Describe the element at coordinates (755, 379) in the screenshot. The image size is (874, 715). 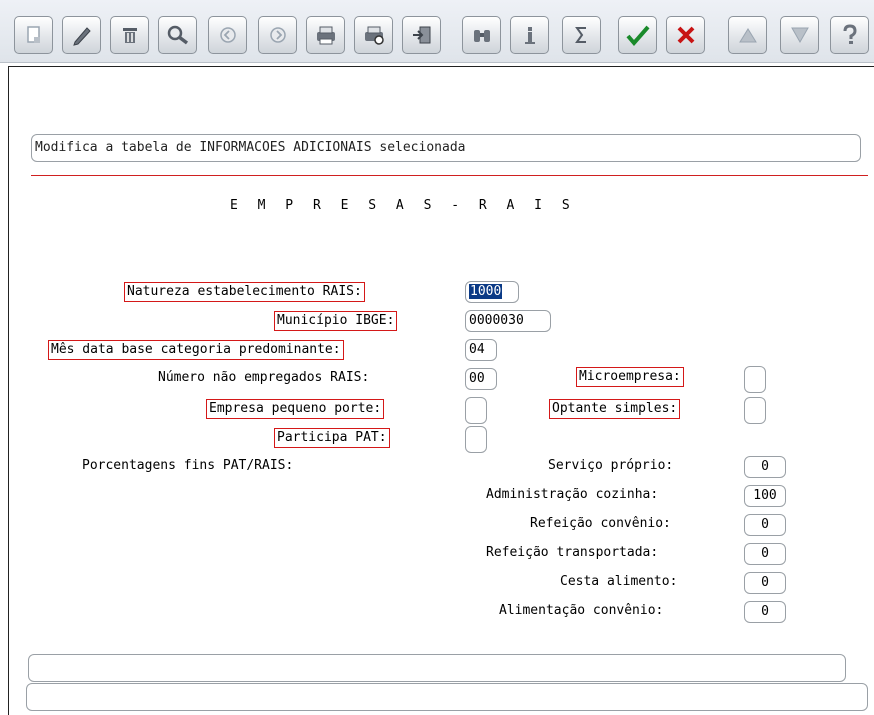
I see `microempresa-checkbox` at that location.